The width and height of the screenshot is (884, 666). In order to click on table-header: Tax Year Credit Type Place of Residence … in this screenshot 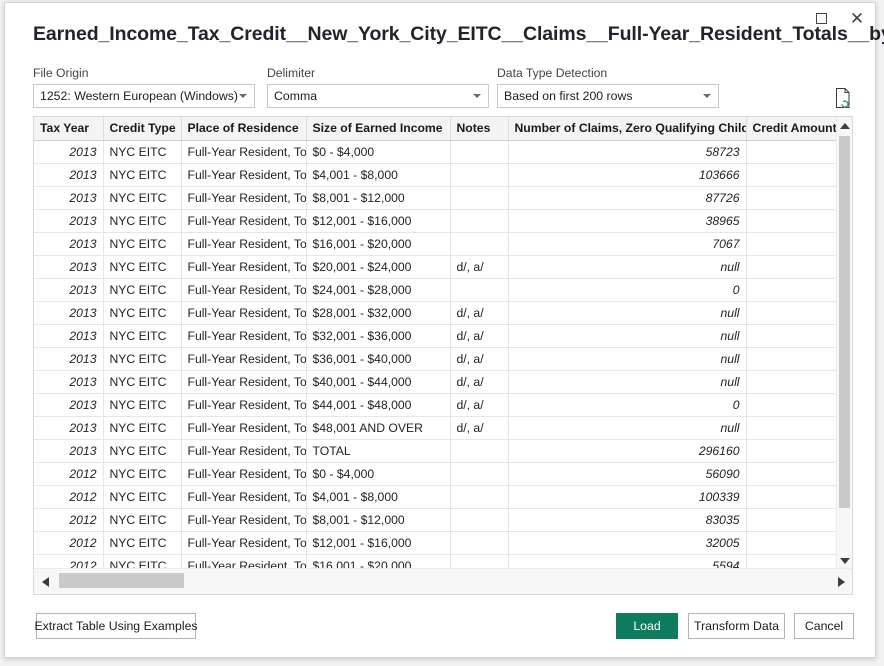, I will do `click(435, 129)`.